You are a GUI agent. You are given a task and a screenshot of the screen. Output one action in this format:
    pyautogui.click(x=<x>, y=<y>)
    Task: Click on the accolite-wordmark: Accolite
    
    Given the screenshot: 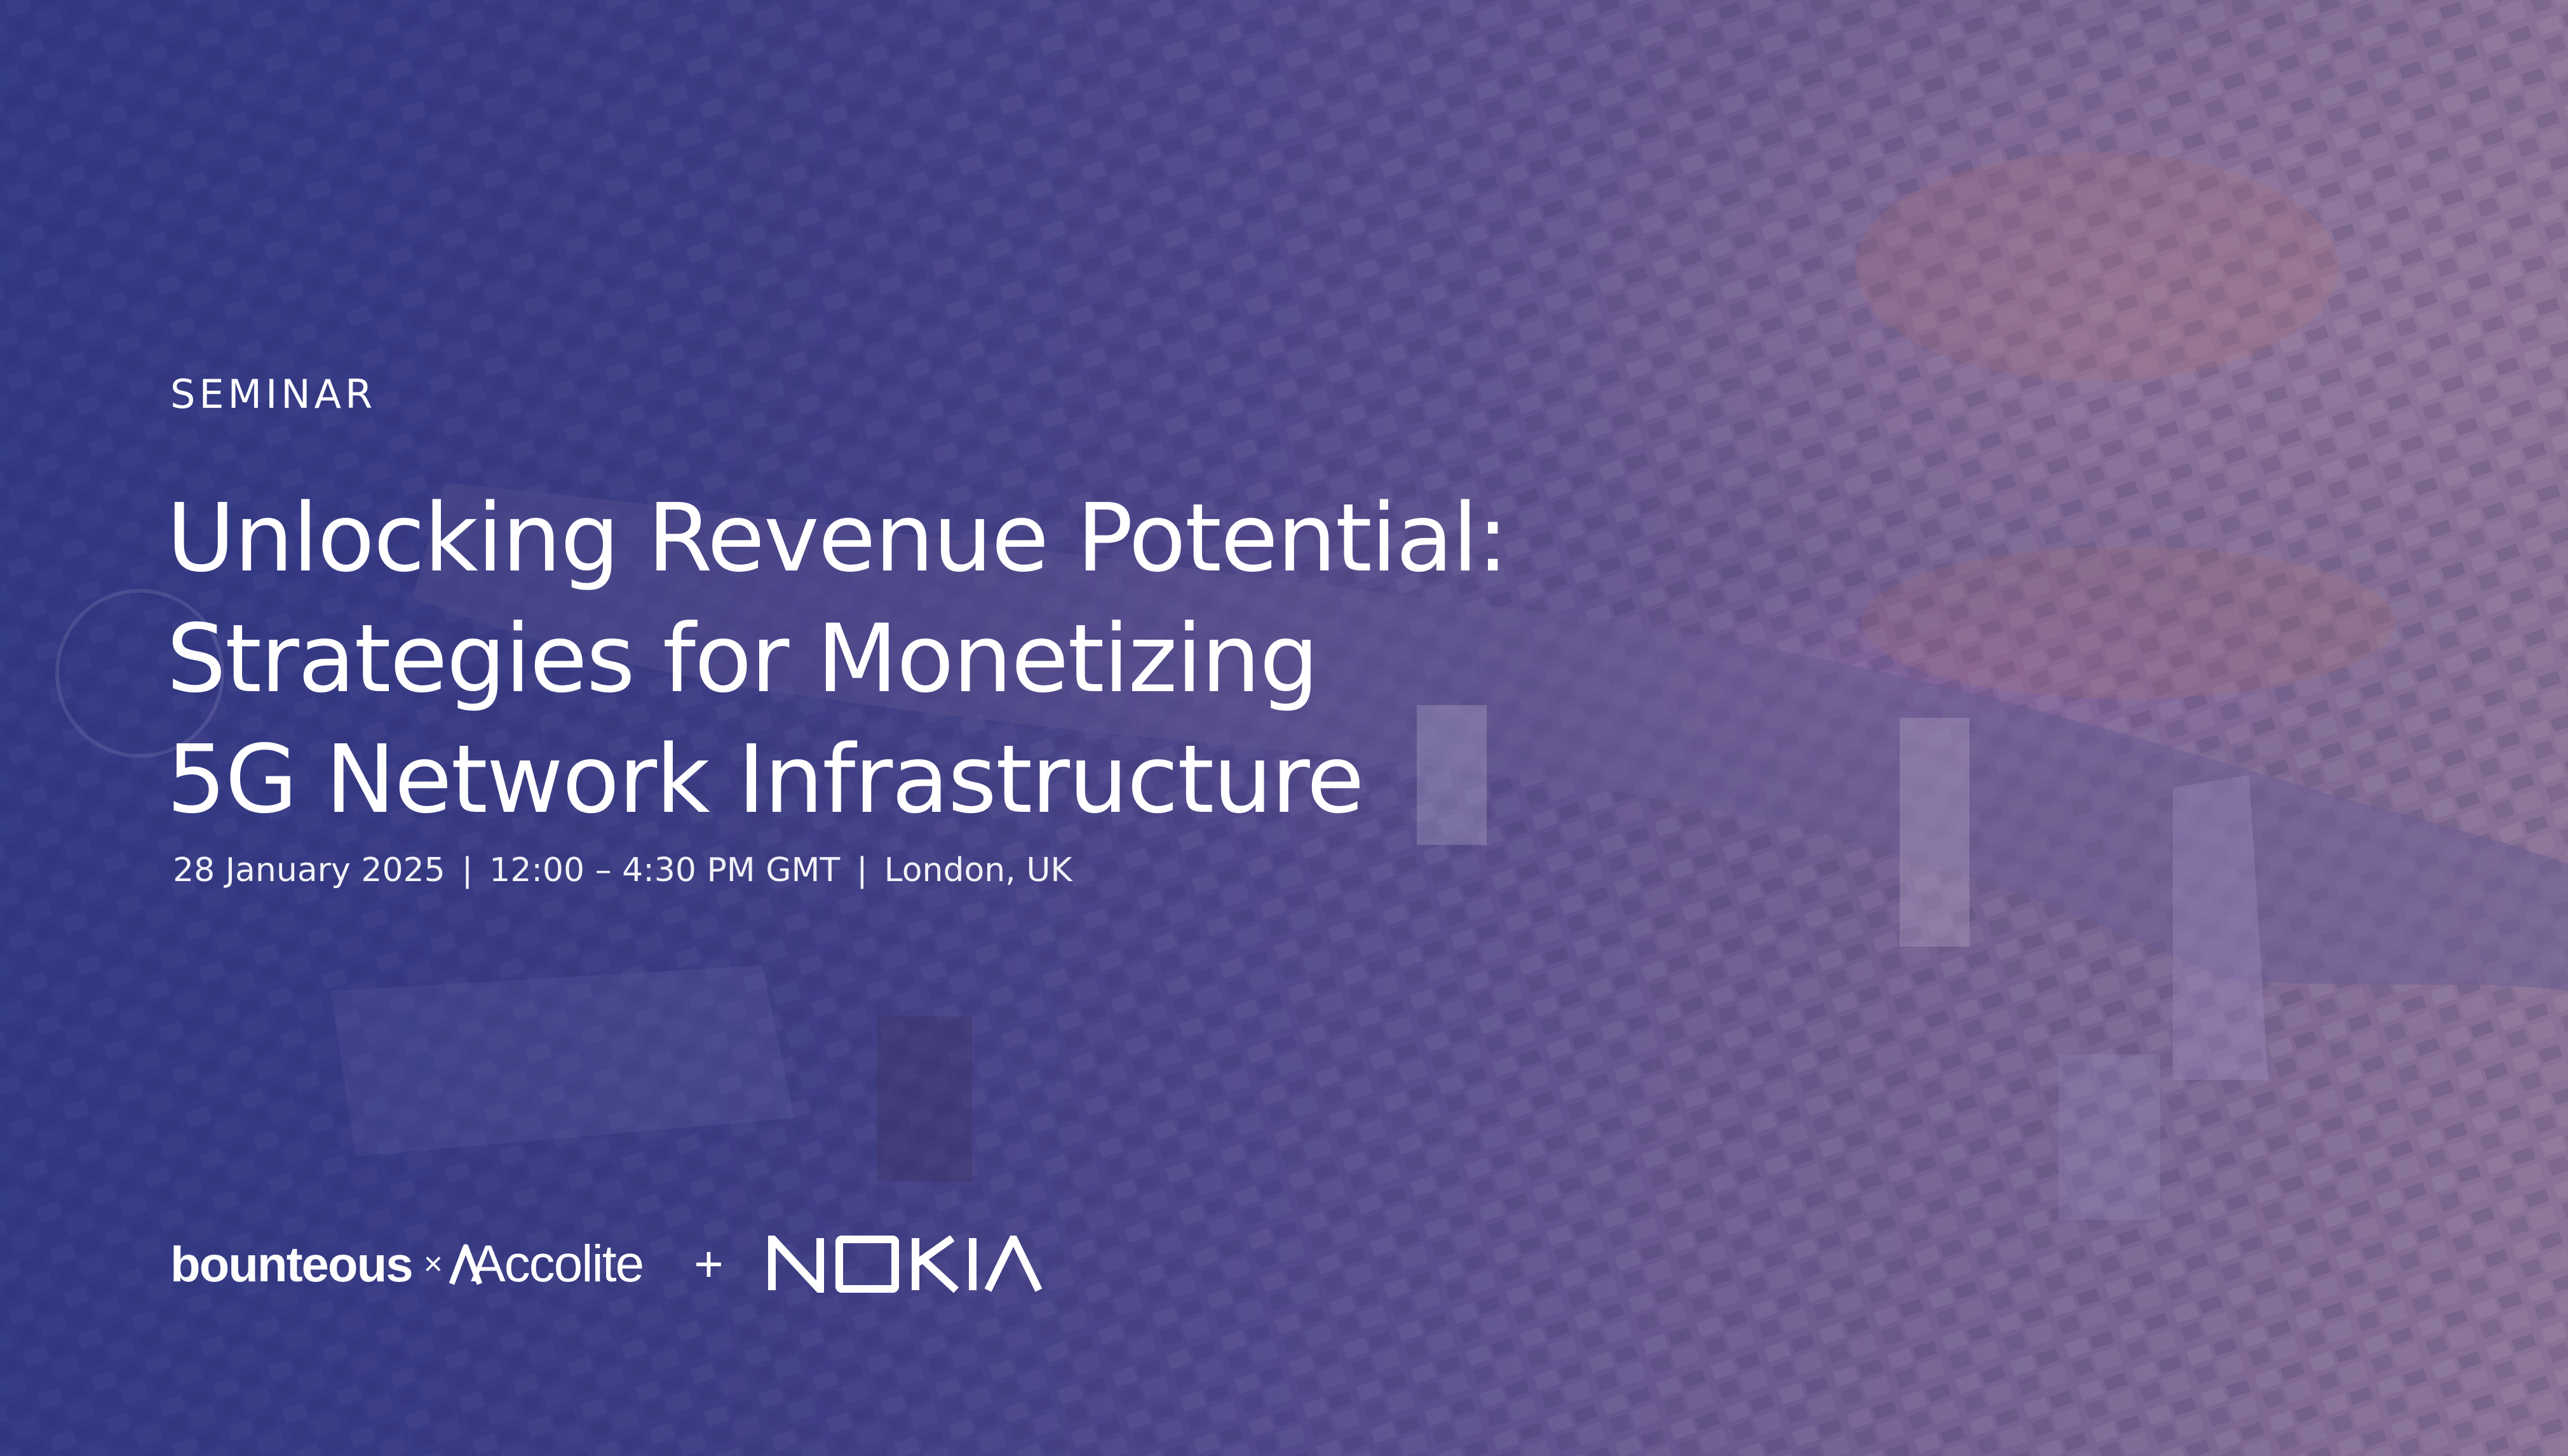 What is the action you would take?
    pyautogui.click(x=557, y=1264)
    